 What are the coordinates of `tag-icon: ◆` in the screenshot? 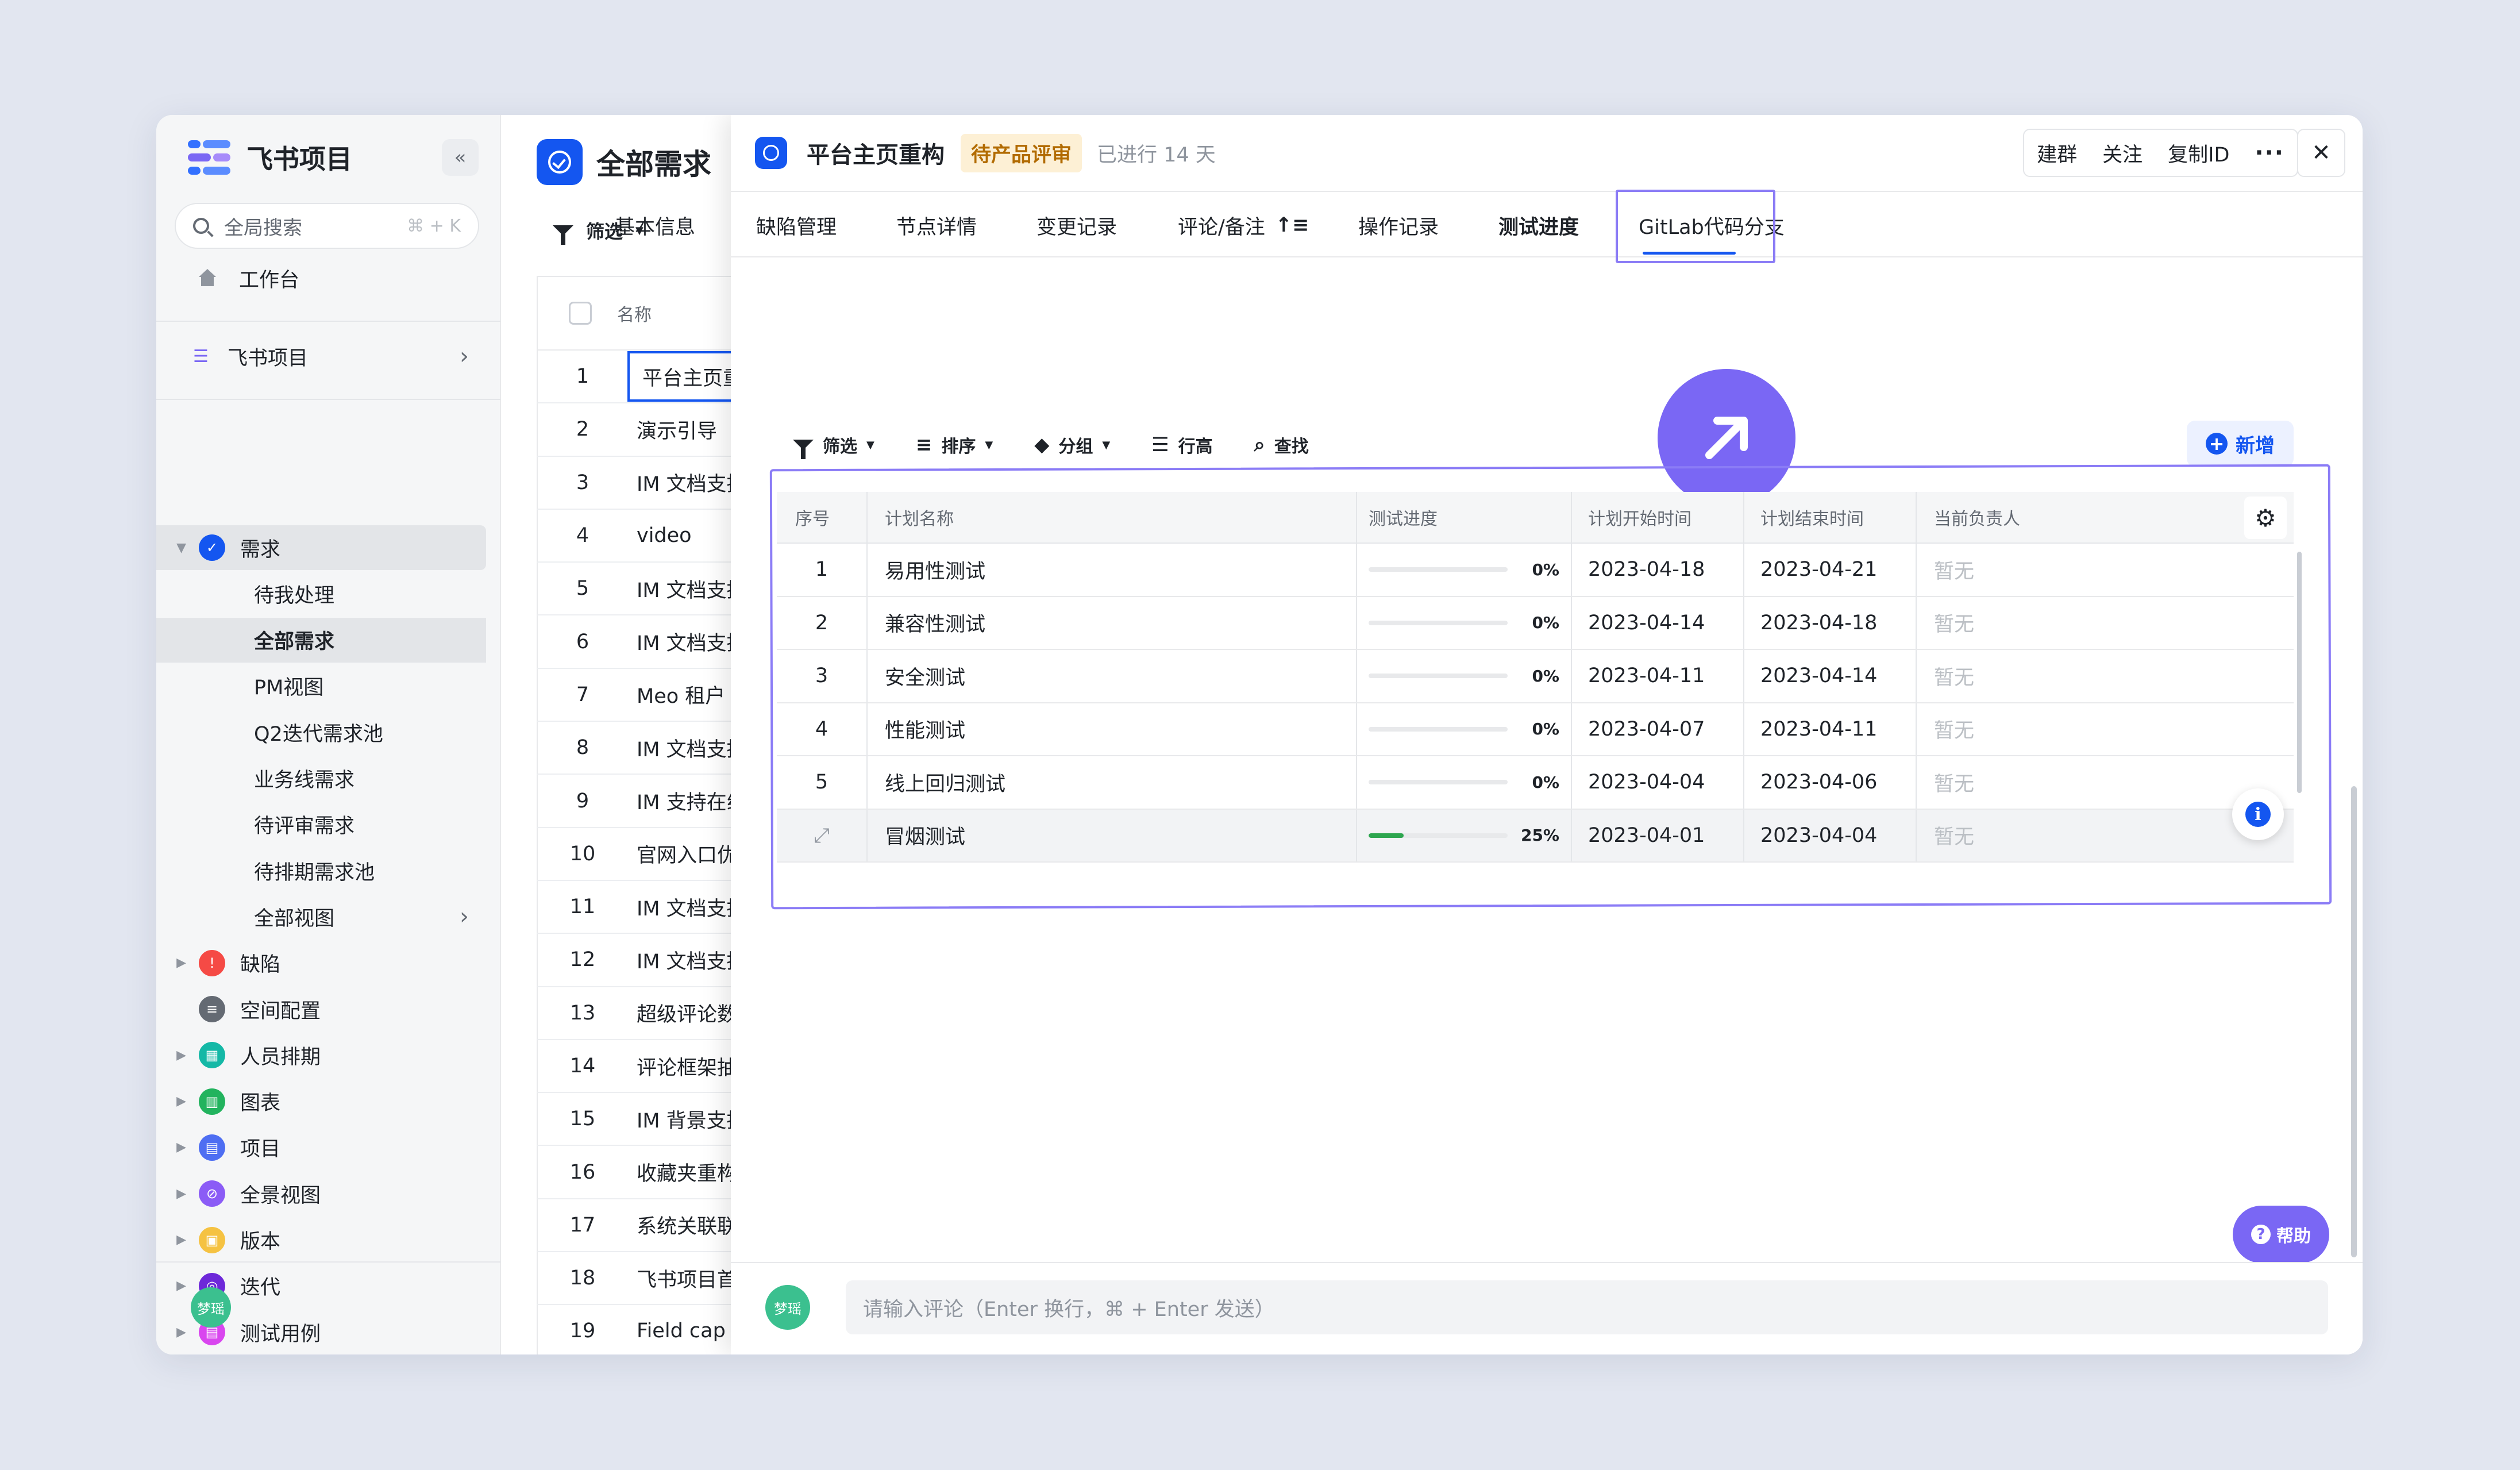 It's located at (1042, 444).